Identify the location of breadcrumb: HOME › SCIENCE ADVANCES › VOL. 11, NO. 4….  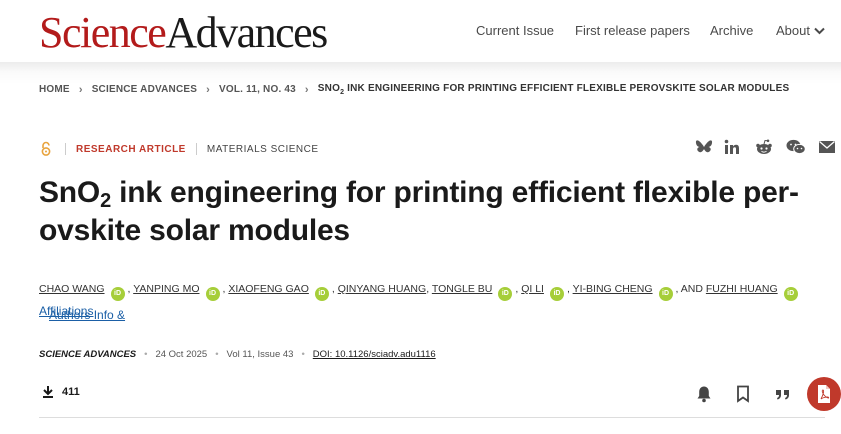
(414, 89).